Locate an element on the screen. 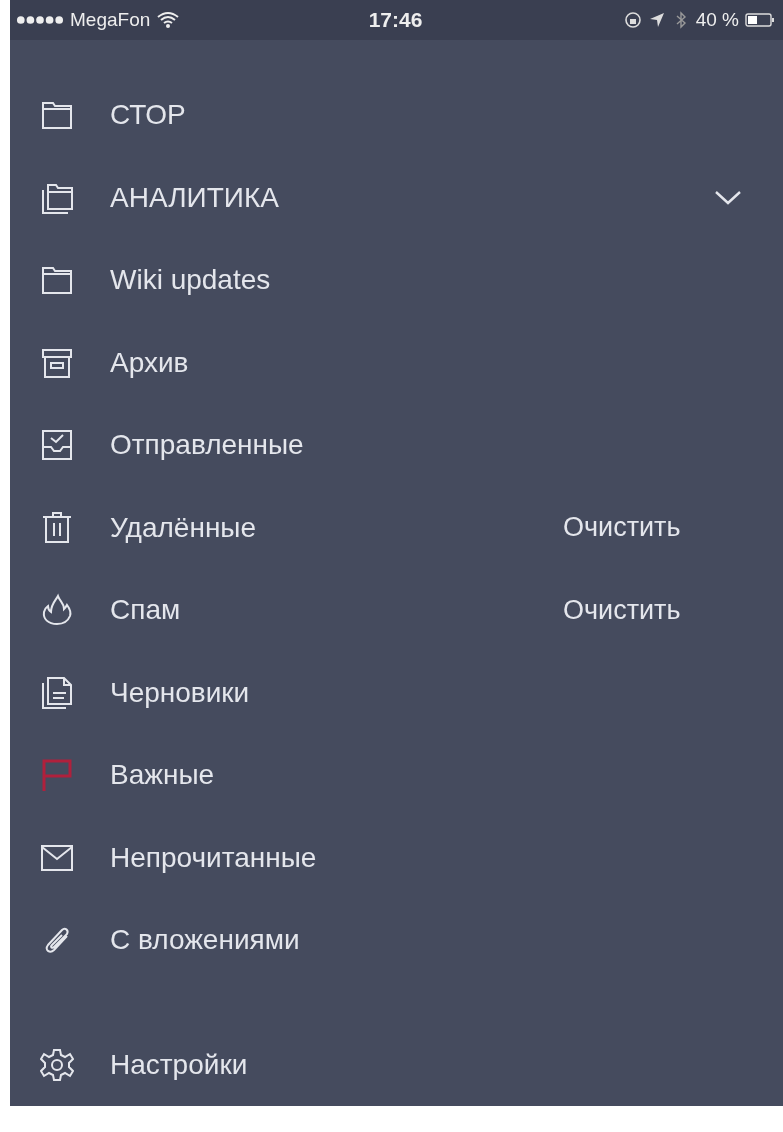 The image size is (783, 1132). folder-item: Важные is located at coordinates (396, 775).